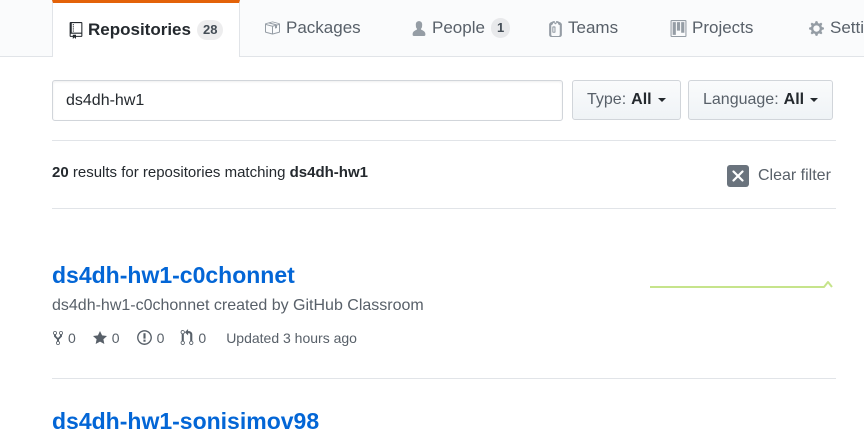 The image size is (864, 435). Describe the element at coordinates (291, 337) in the screenshot. I see `updated-time: Updated 3 hours ago` at that location.